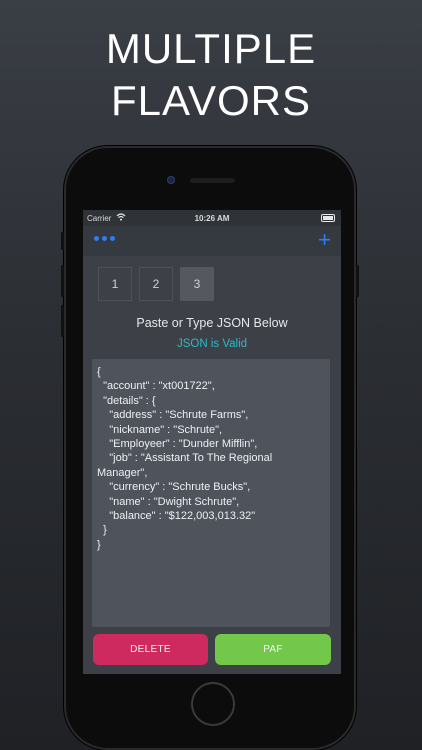 The height and width of the screenshot is (750, 422). Describe the element at coordinates (150, 649) in the screenshot. I see `delete-button: DELETE` at that location.